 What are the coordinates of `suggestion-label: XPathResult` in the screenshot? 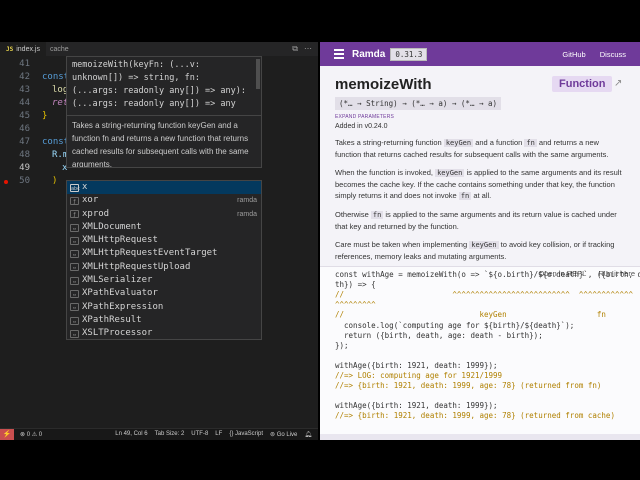 It's located at (112, 319).